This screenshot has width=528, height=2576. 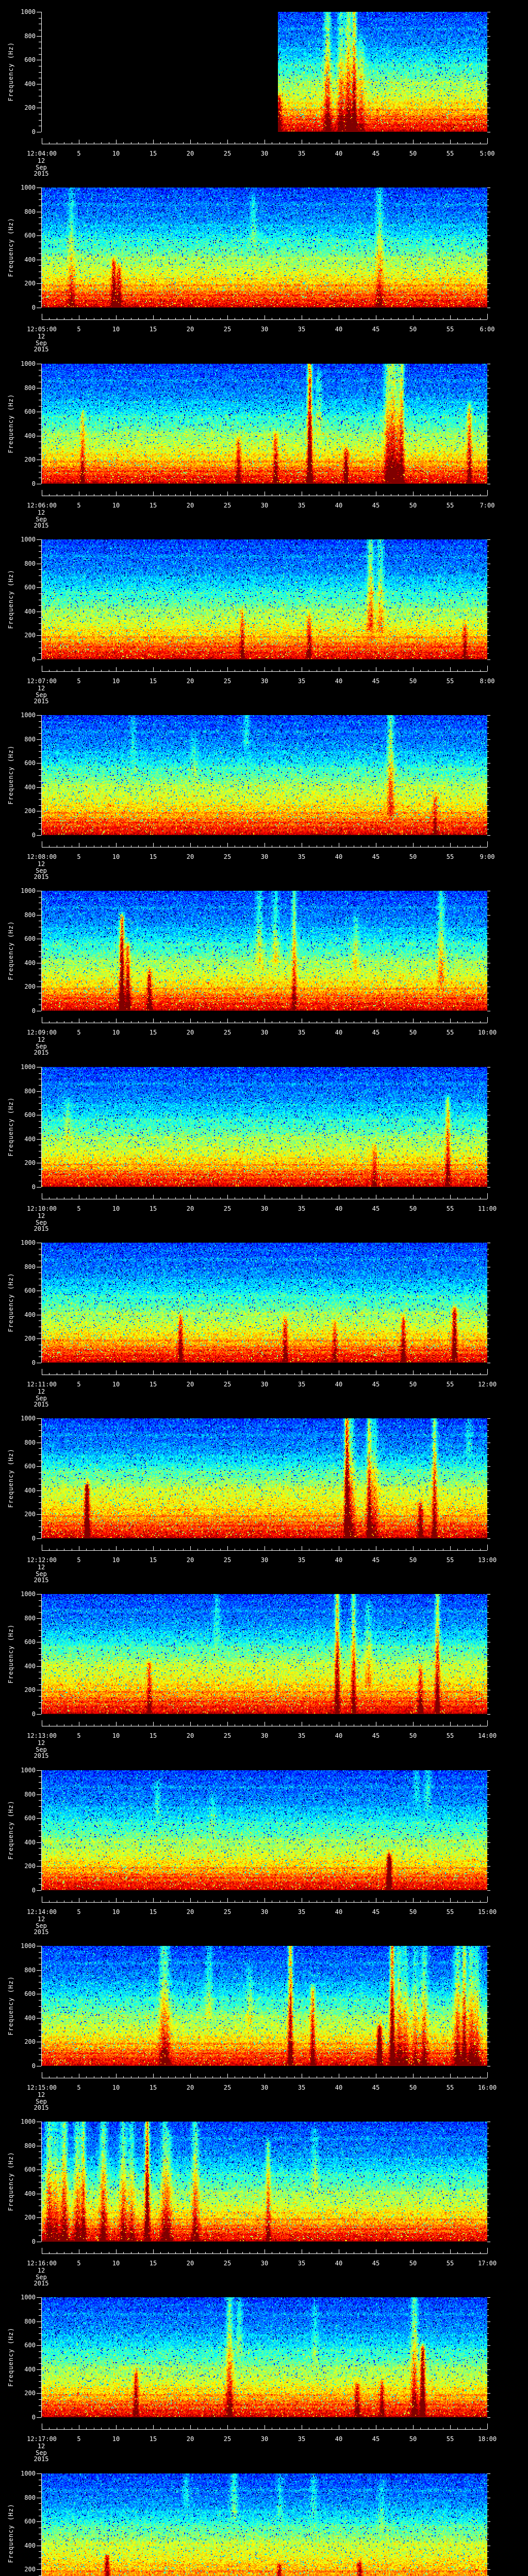 I want to click on x-tick-label: 20, so click(x=190, y=2263).